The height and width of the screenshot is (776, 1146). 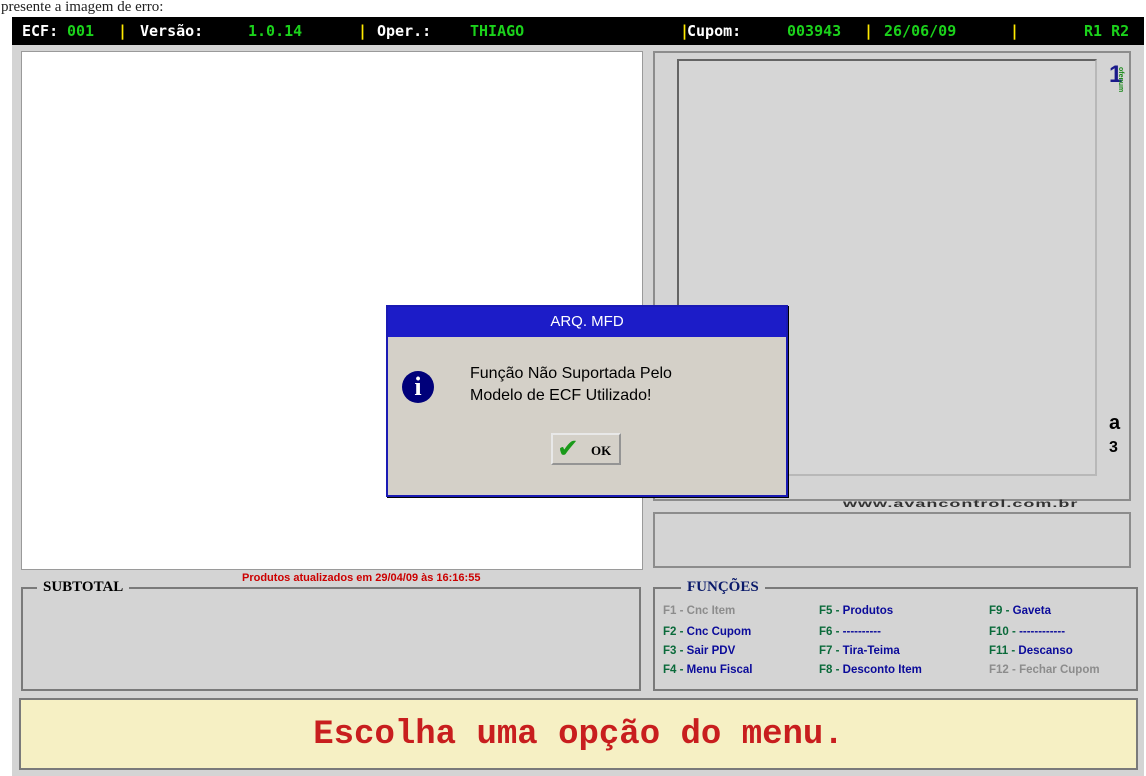 What do you see at coordinates (870, 670) in the screenshot?
I see `fkey-f8: F8 - Desconto Item` at bounding box center [870, 670].